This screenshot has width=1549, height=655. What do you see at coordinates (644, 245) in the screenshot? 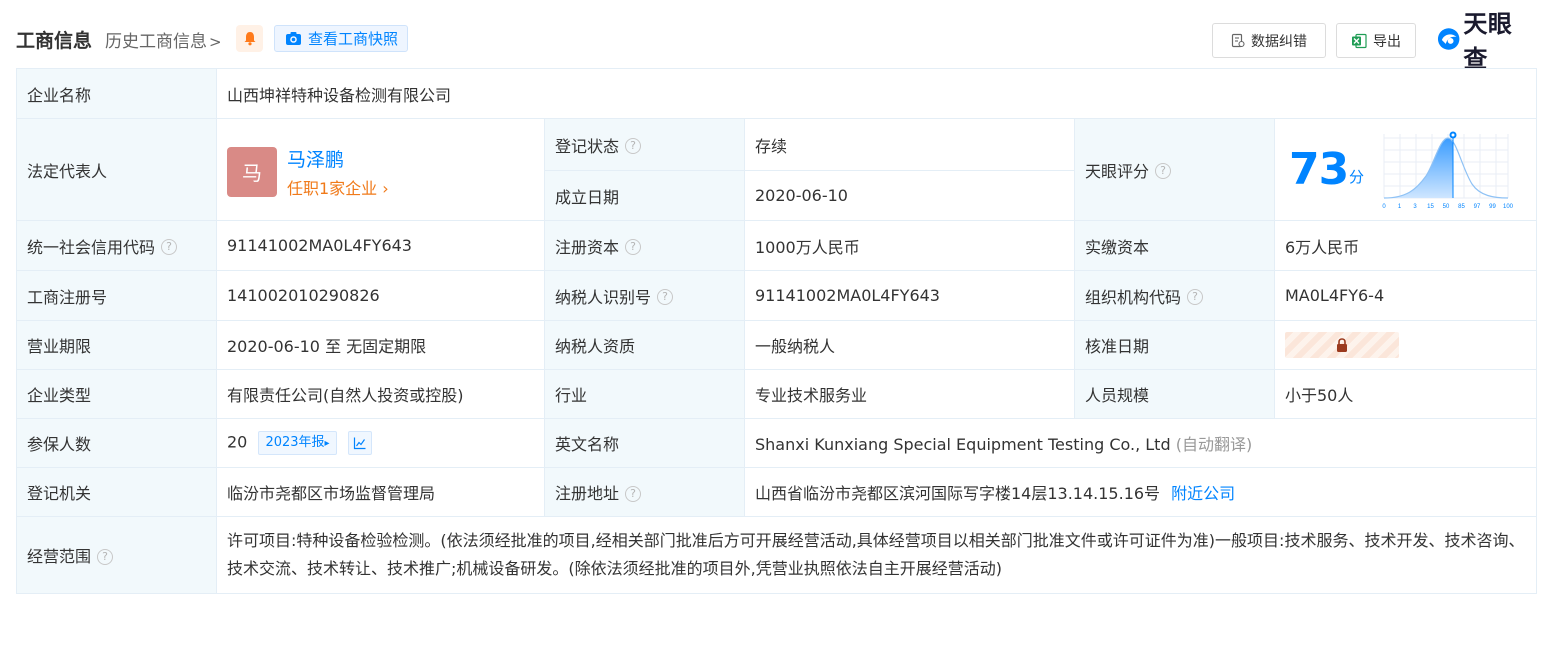
I see `reg-capital-label-cell: 注册资本?` at bounding box center [644, 245].